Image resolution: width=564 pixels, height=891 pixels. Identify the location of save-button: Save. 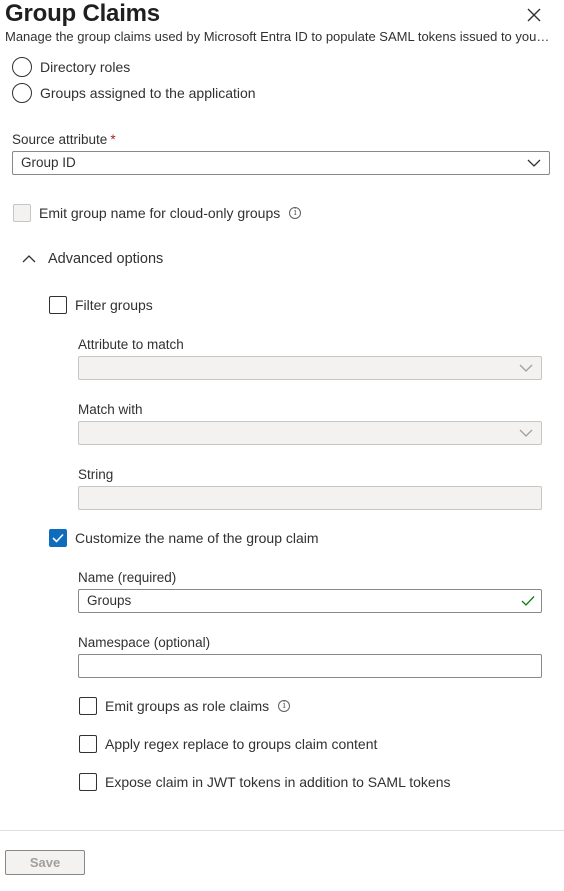
(45, 862).